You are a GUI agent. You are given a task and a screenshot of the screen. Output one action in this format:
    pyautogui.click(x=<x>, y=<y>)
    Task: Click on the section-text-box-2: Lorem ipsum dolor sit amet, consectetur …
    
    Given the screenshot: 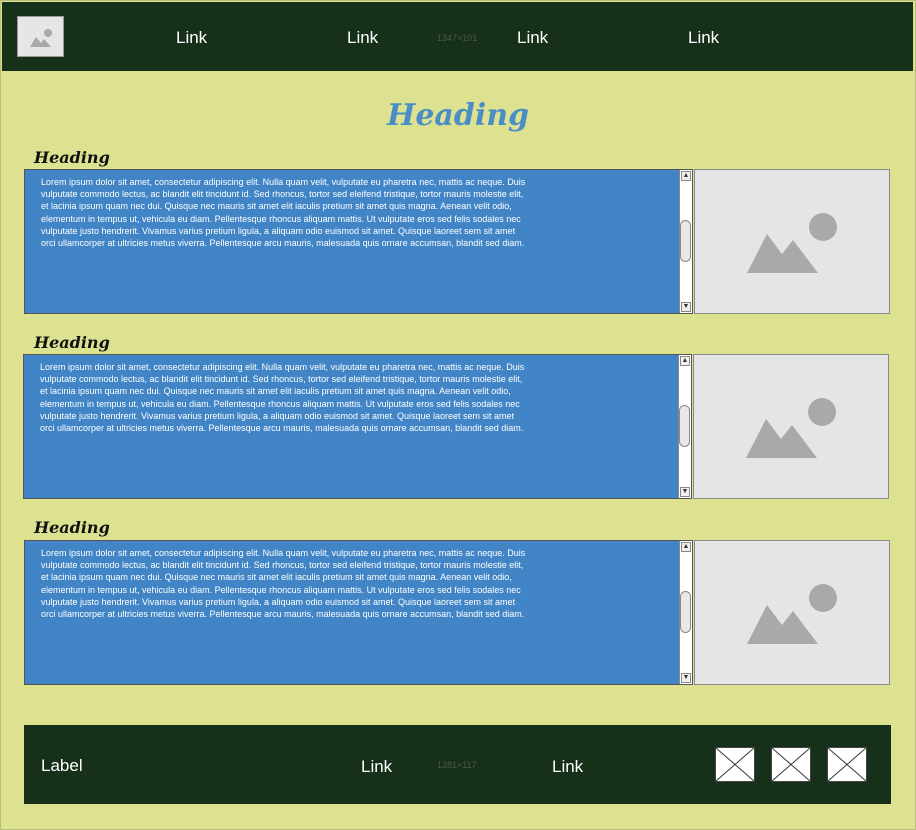 What is the action you would take?
    pyautogui.click(x=357, y=426)
    